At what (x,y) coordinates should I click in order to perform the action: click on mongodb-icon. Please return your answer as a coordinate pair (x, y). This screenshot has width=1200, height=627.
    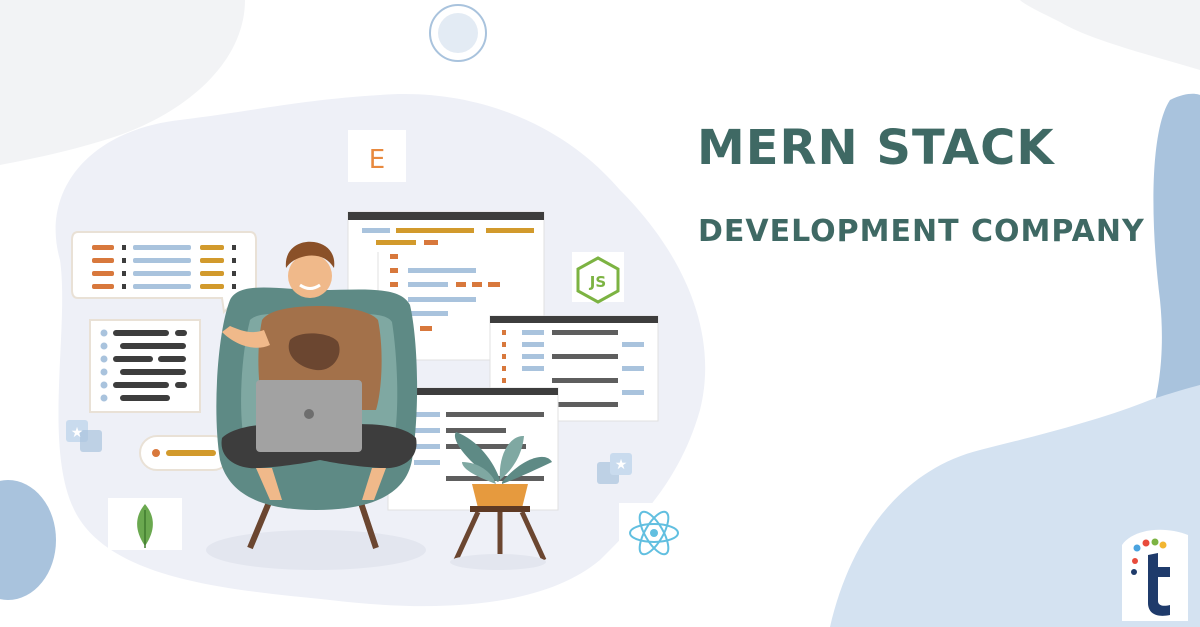
    Looking at the image, I should click on (145, 524).